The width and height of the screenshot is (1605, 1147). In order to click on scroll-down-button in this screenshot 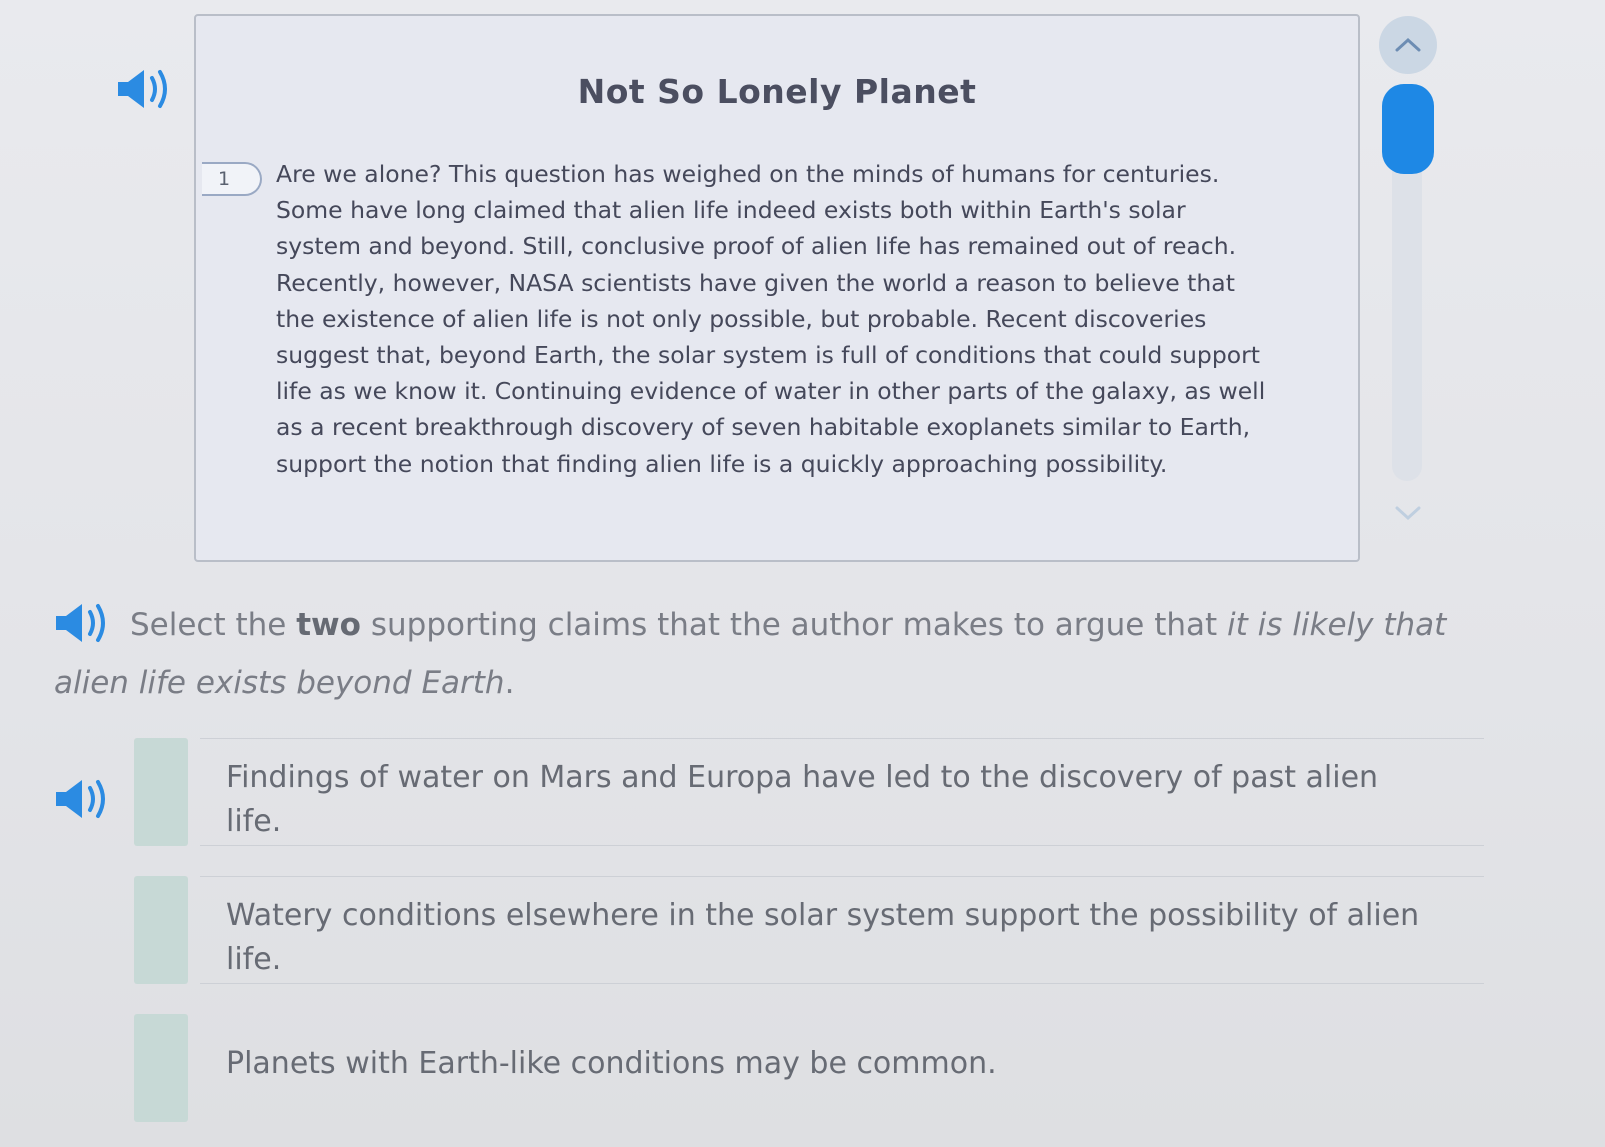, I will do `click(1408, 513)`.